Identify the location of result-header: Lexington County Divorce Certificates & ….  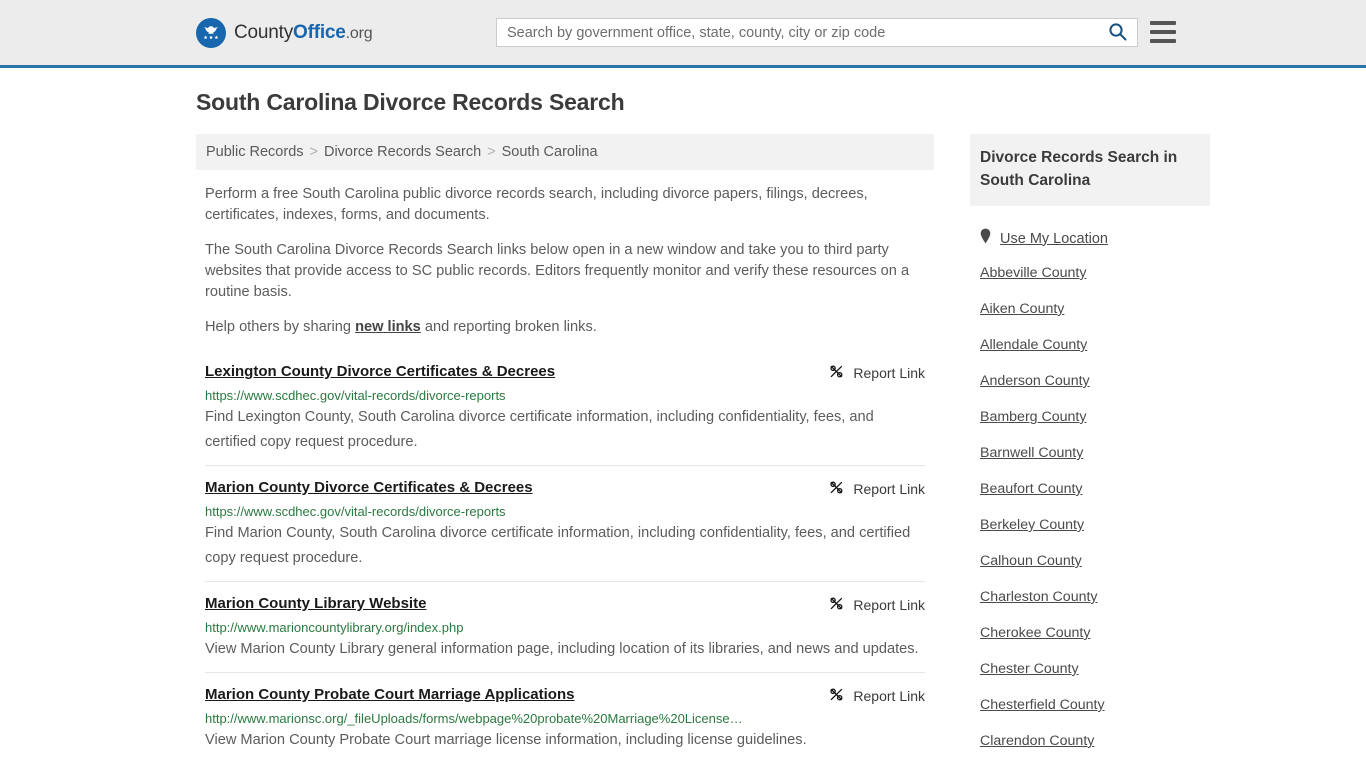
(565, 372).